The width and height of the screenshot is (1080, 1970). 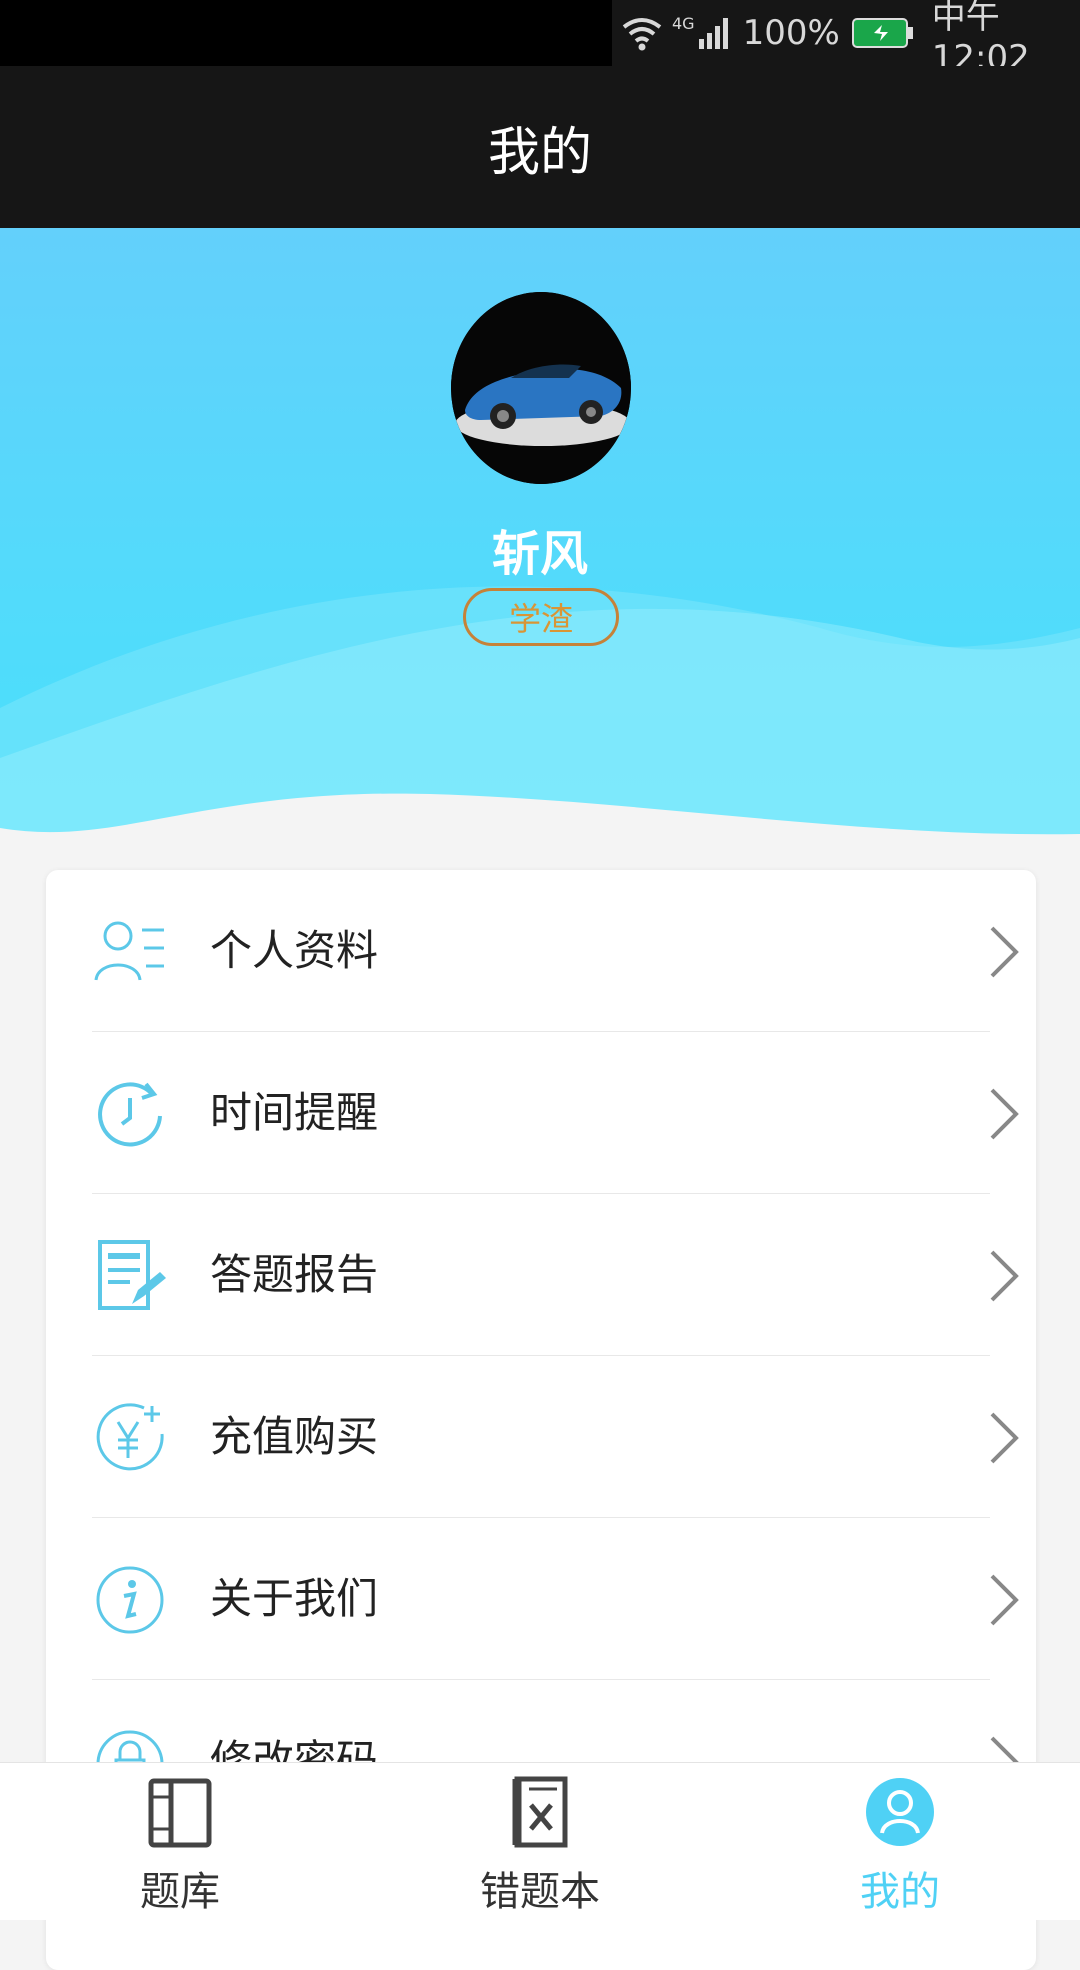 What do you see at coordinates (541, 617) in the screenshot?
I see `level-badge: 学渣` at bounding box center [541, 617].